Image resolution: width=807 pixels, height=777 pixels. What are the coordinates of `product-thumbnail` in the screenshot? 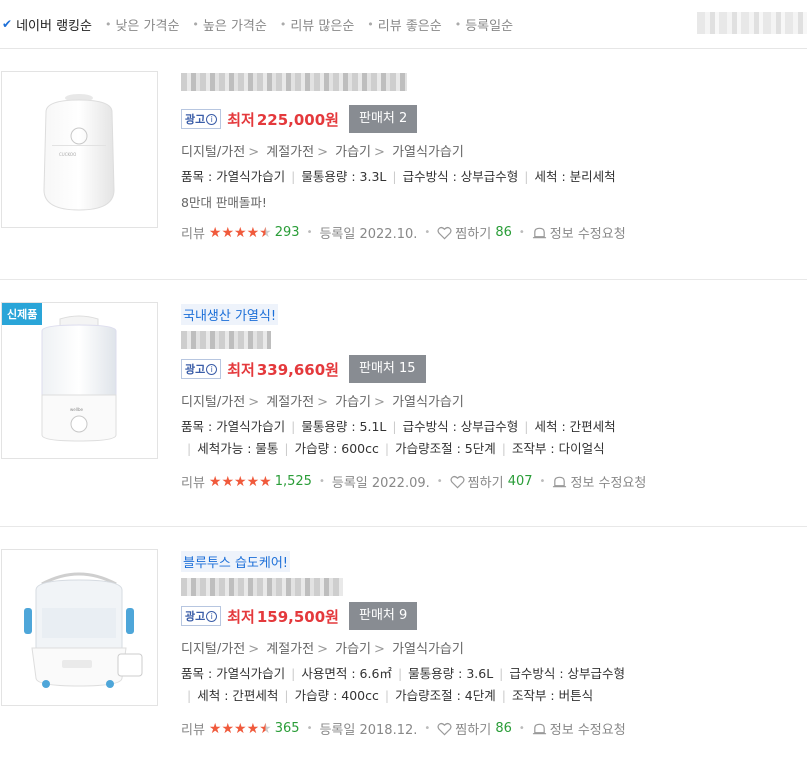 It's located at (79, 627).